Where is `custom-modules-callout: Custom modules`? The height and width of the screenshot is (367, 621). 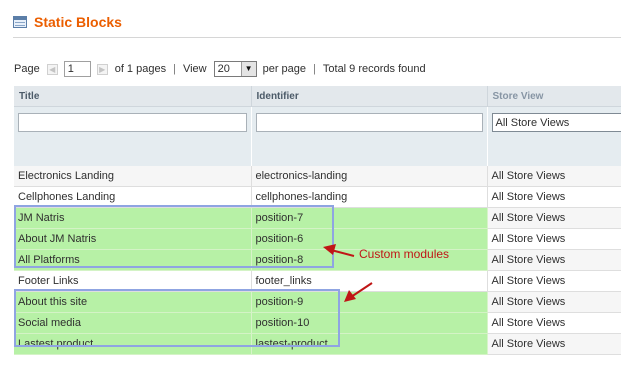
custom-modules-callout: Custom modules is located at coordinates (404, 254).